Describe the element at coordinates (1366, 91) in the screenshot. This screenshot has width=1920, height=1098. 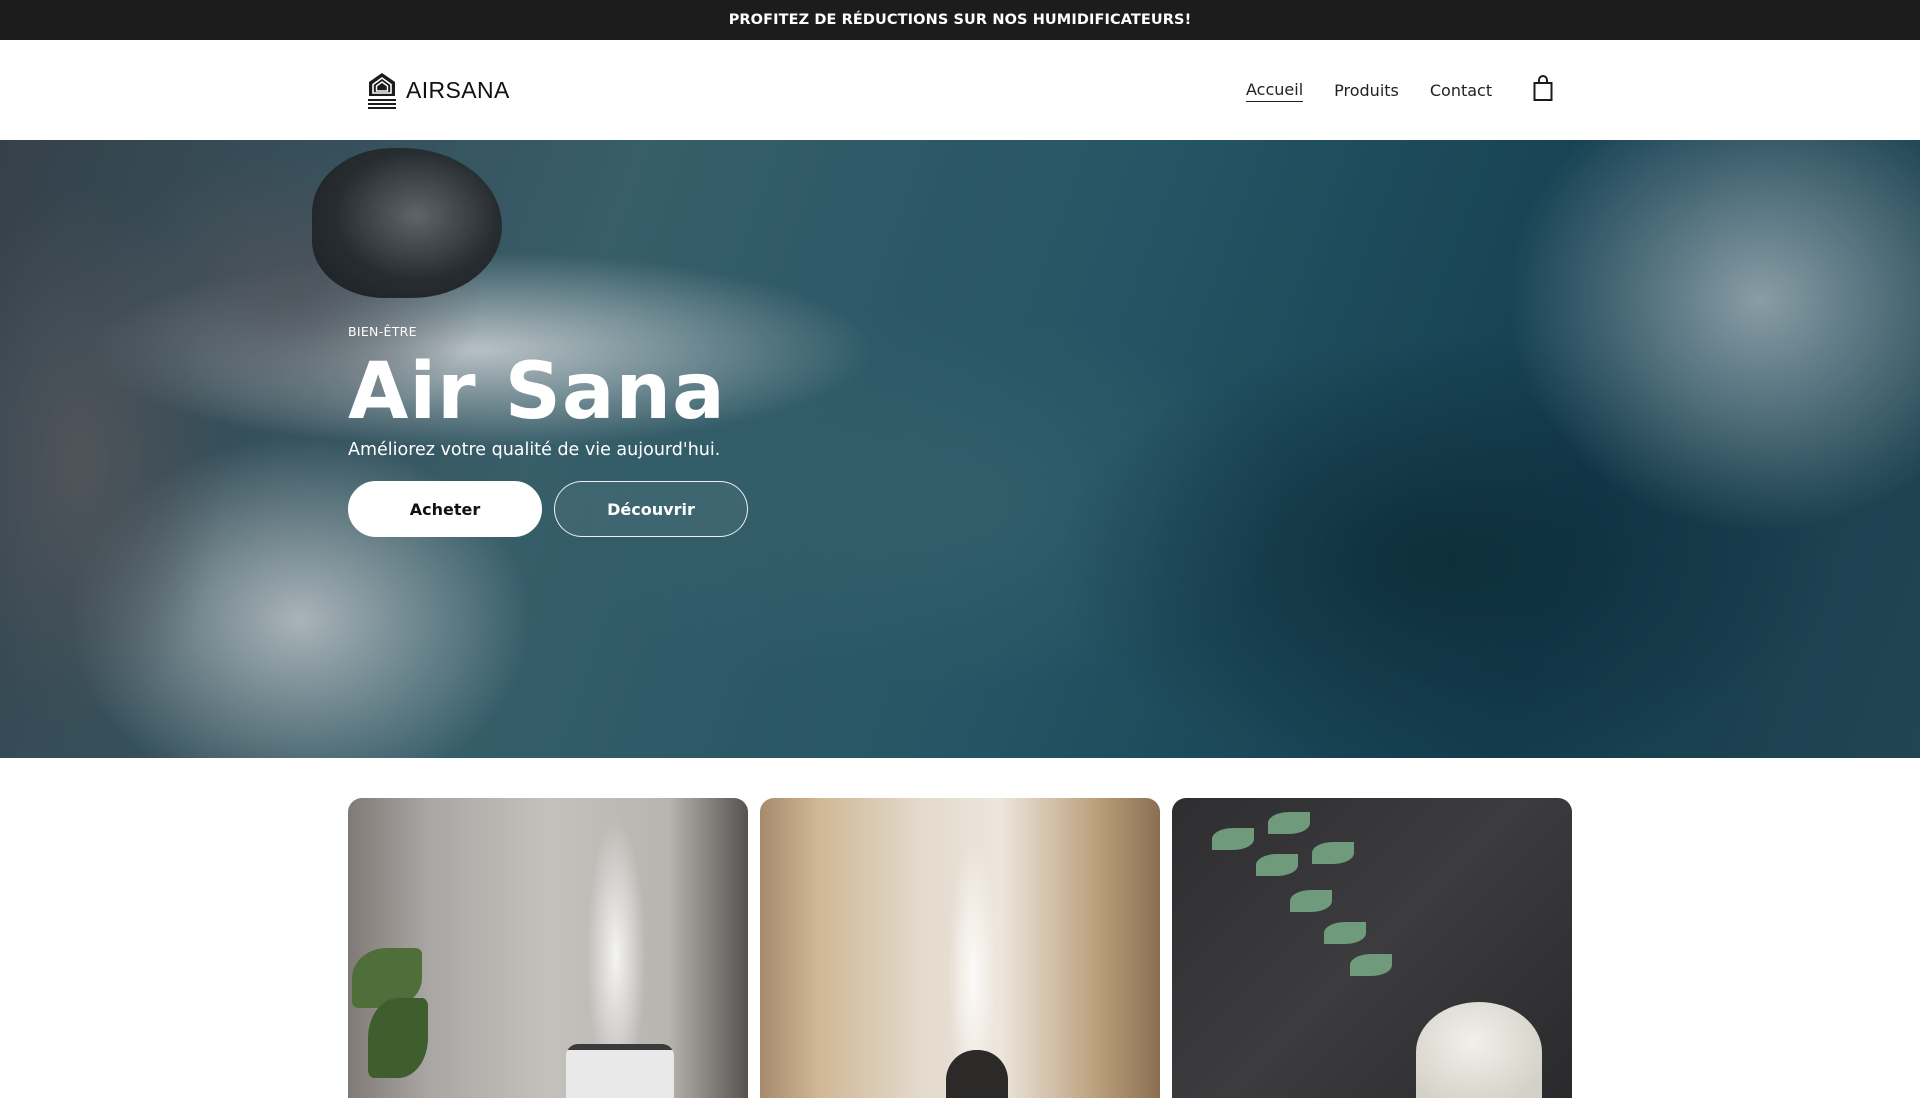
I see `nav-link-produits: Produits` at that location.